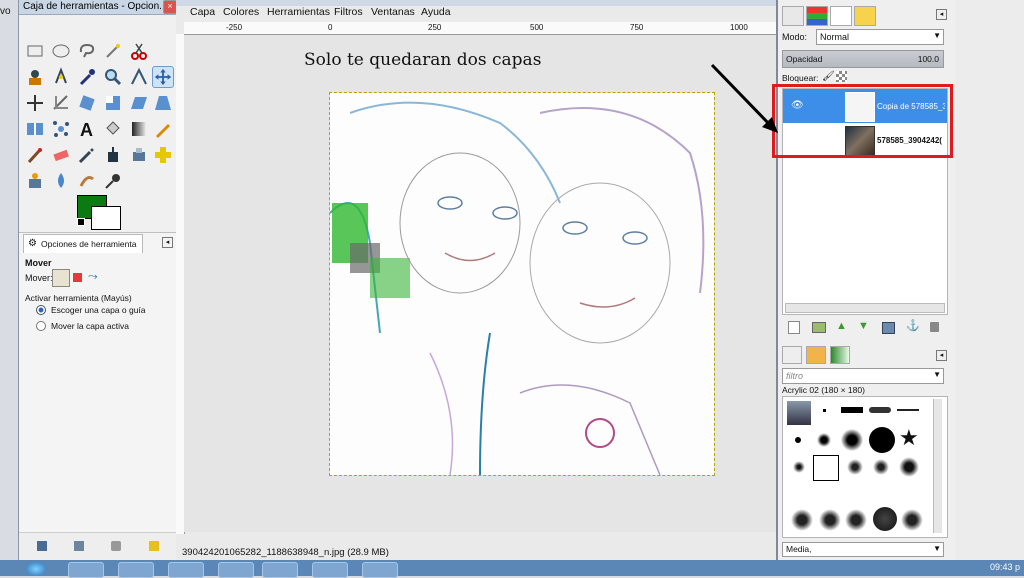 The width and height of the screenshot is (1024, 578). Describe the element at coordinates (113, 181) in the screenshot. I see `dodge-burn-icon` at that location.